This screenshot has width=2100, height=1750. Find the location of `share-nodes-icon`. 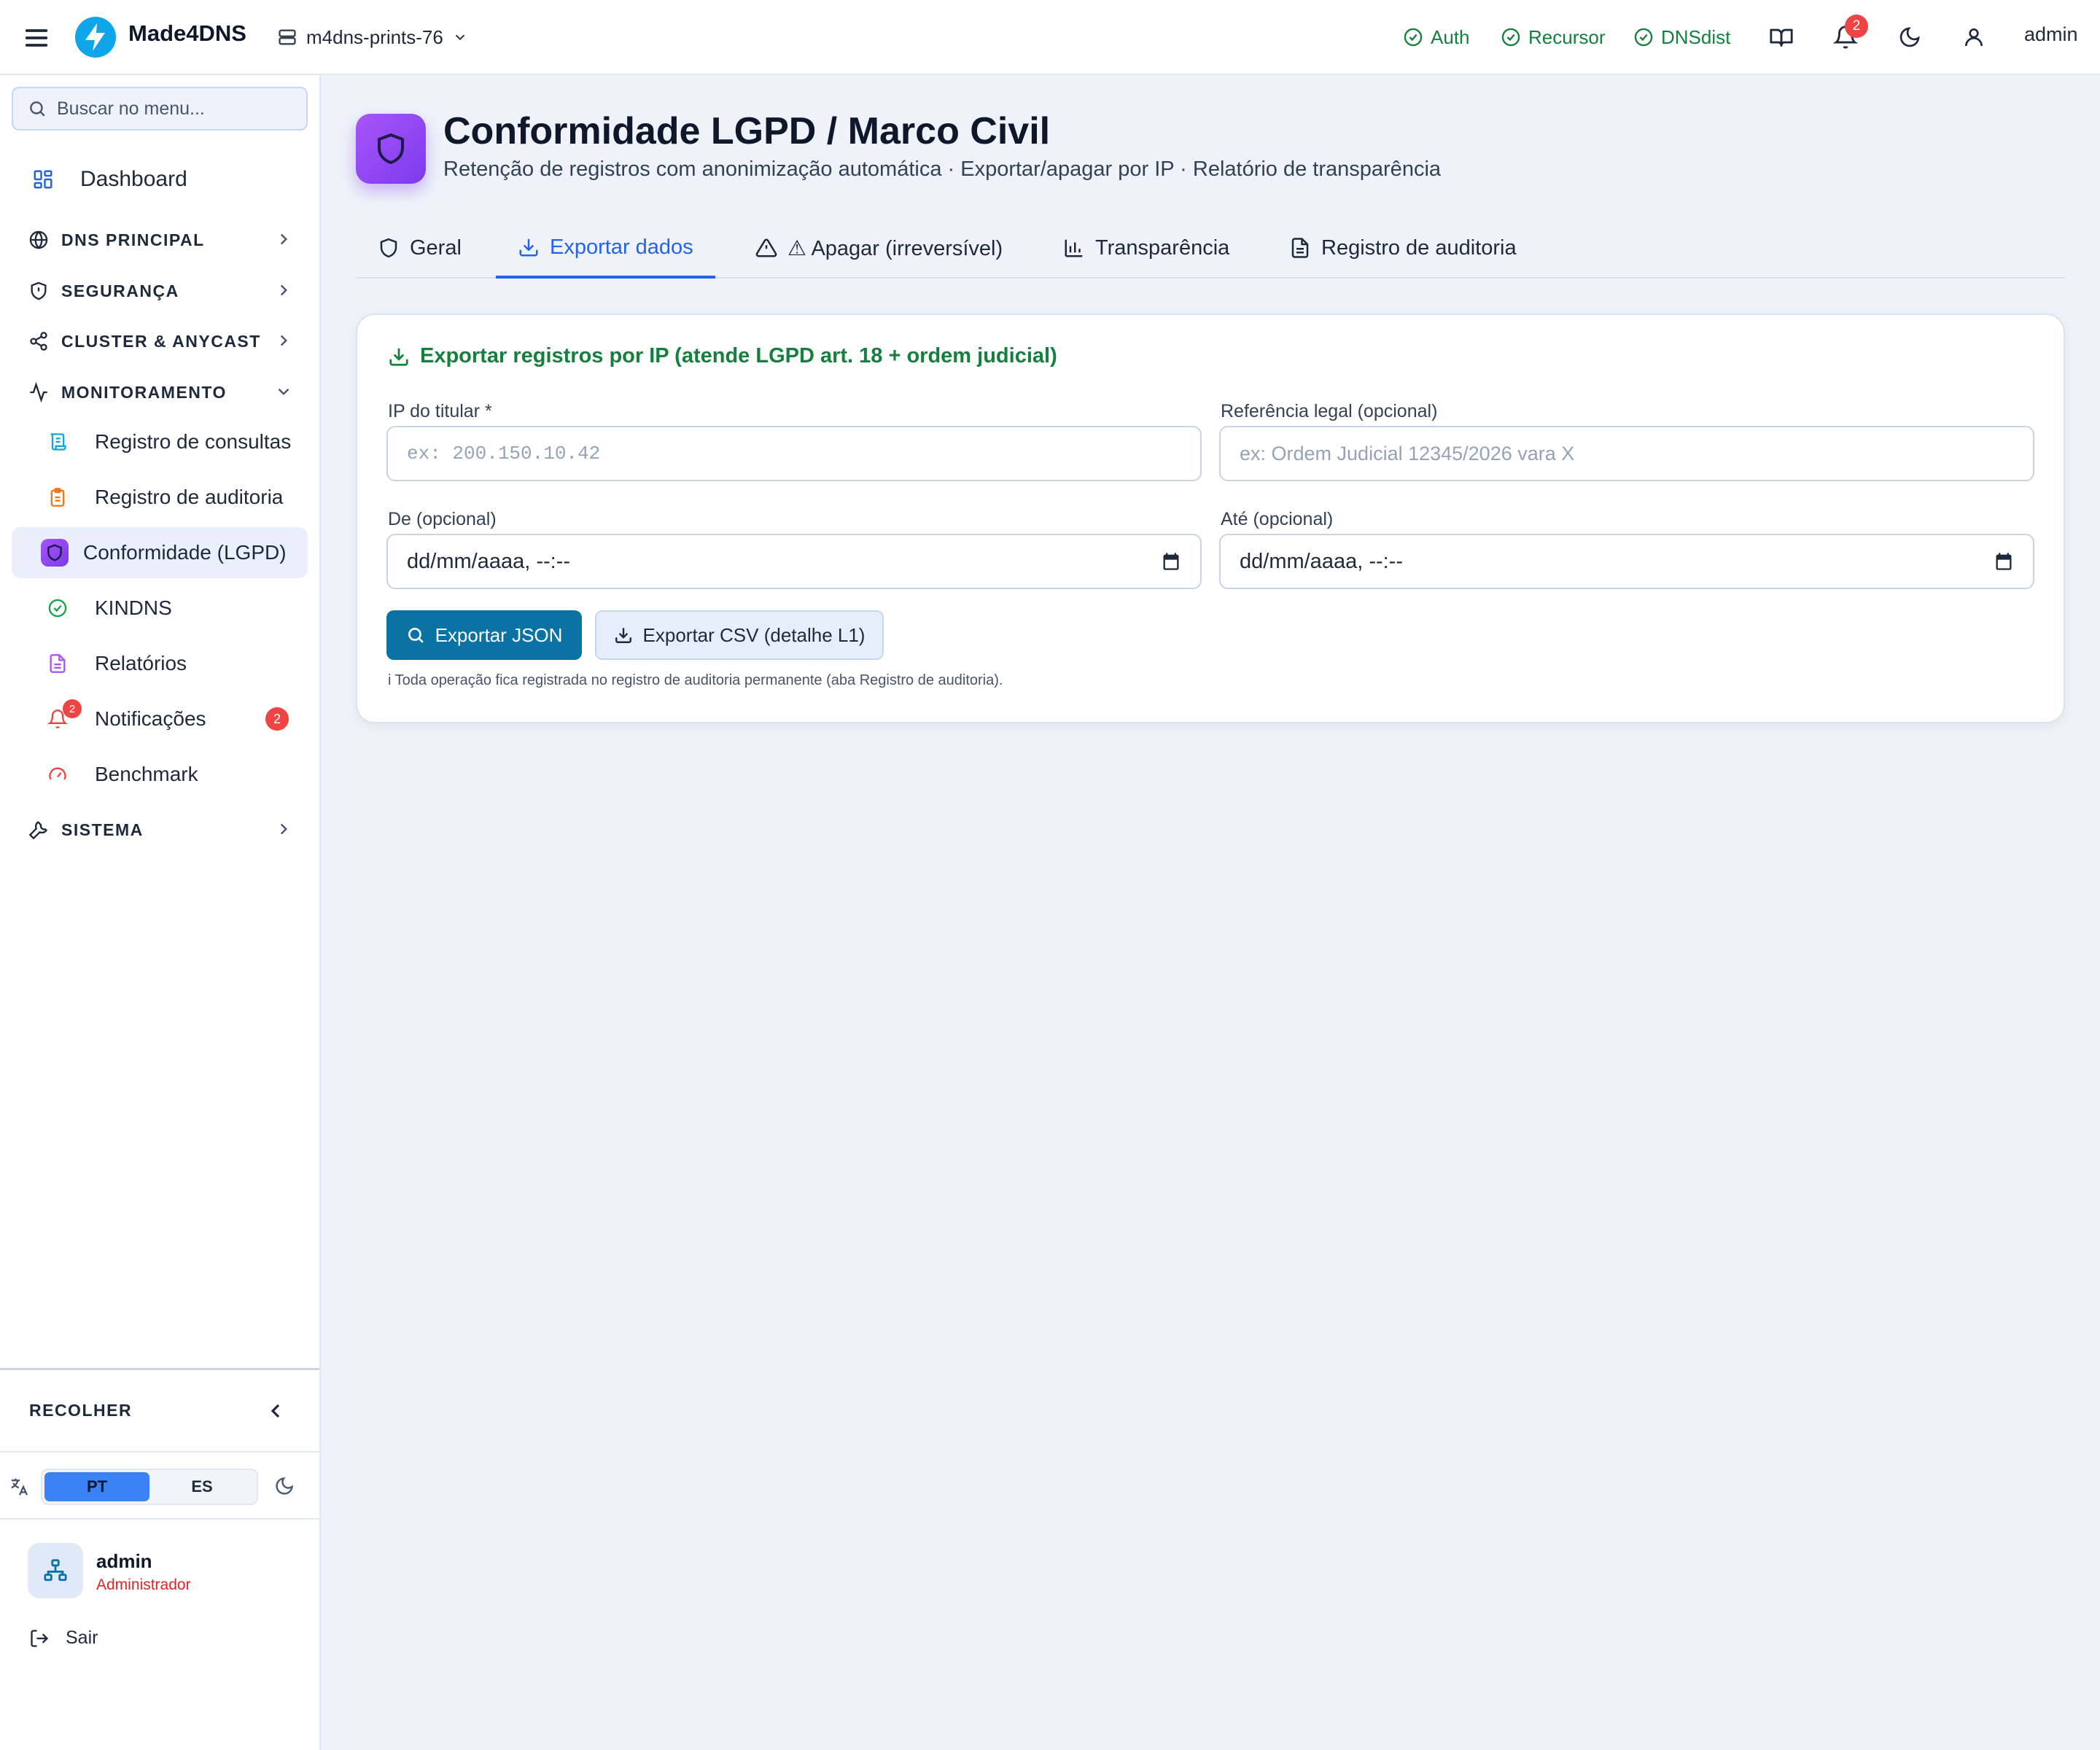

share-nodes-icon is located at coordinates (38, 341).